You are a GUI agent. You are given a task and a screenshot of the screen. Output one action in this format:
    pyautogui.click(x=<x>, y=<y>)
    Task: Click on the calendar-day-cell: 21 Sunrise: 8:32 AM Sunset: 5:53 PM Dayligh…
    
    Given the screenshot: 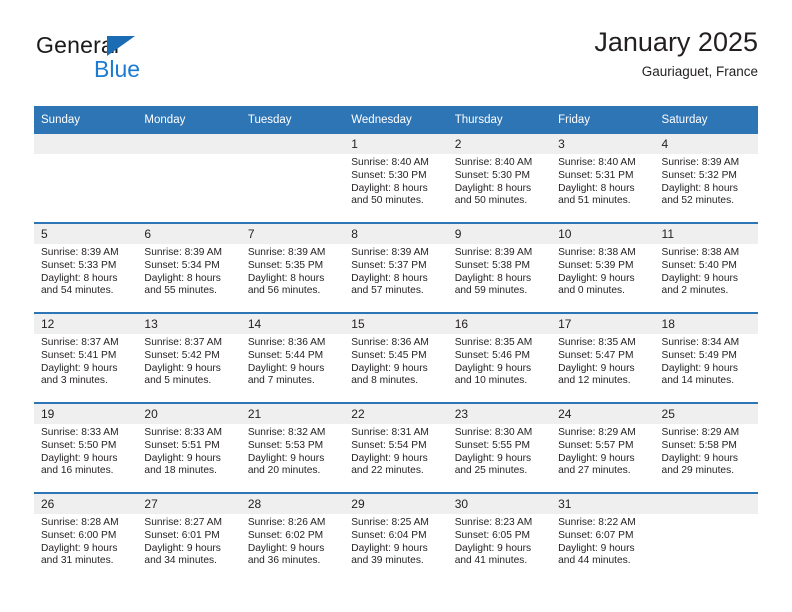 What is the action you would take?
    pyautogui.click(x=292, y=447)
    